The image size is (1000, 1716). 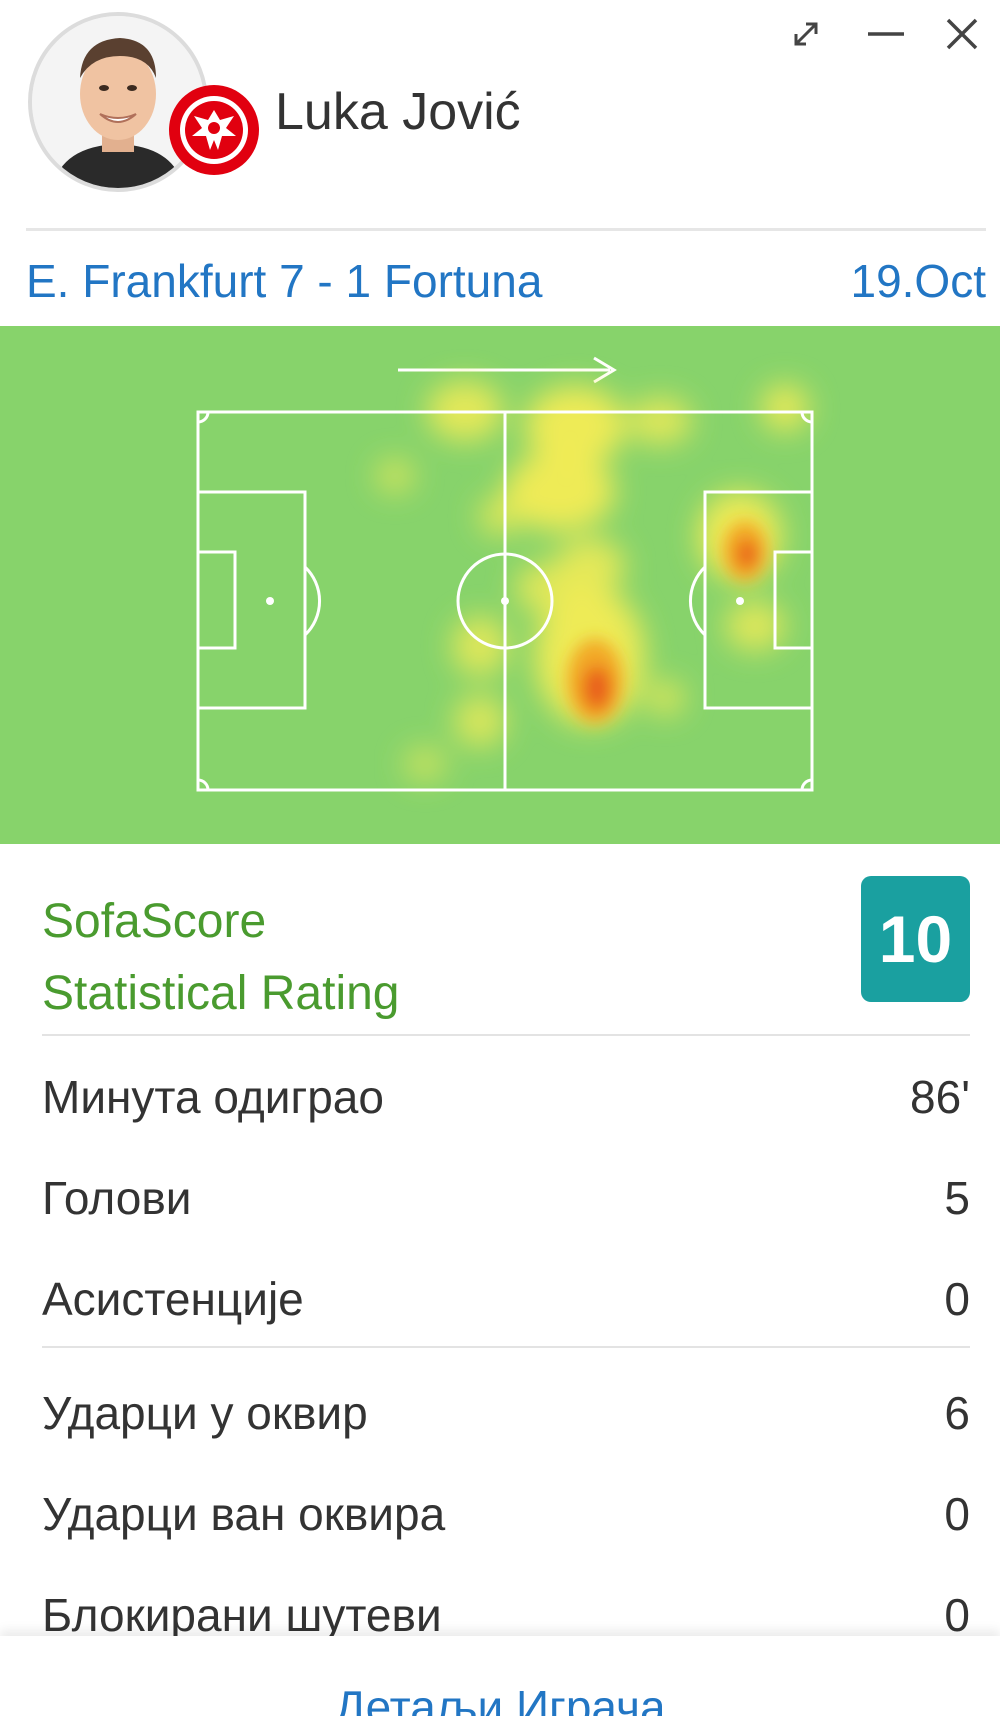 What do you see at coordinates (242, 1615) in the screenshot?
I see `stat-label: Блокирани шутеви` at bounding box center [242, 1615].